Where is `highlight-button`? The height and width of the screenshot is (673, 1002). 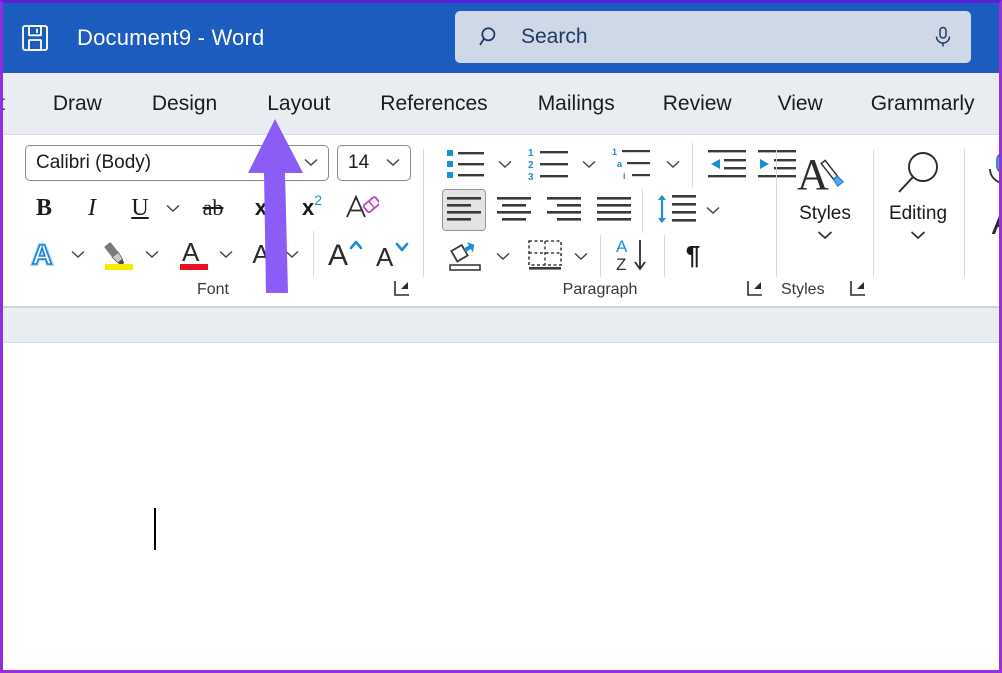 highlight-button is located at coordinates (119, 255).